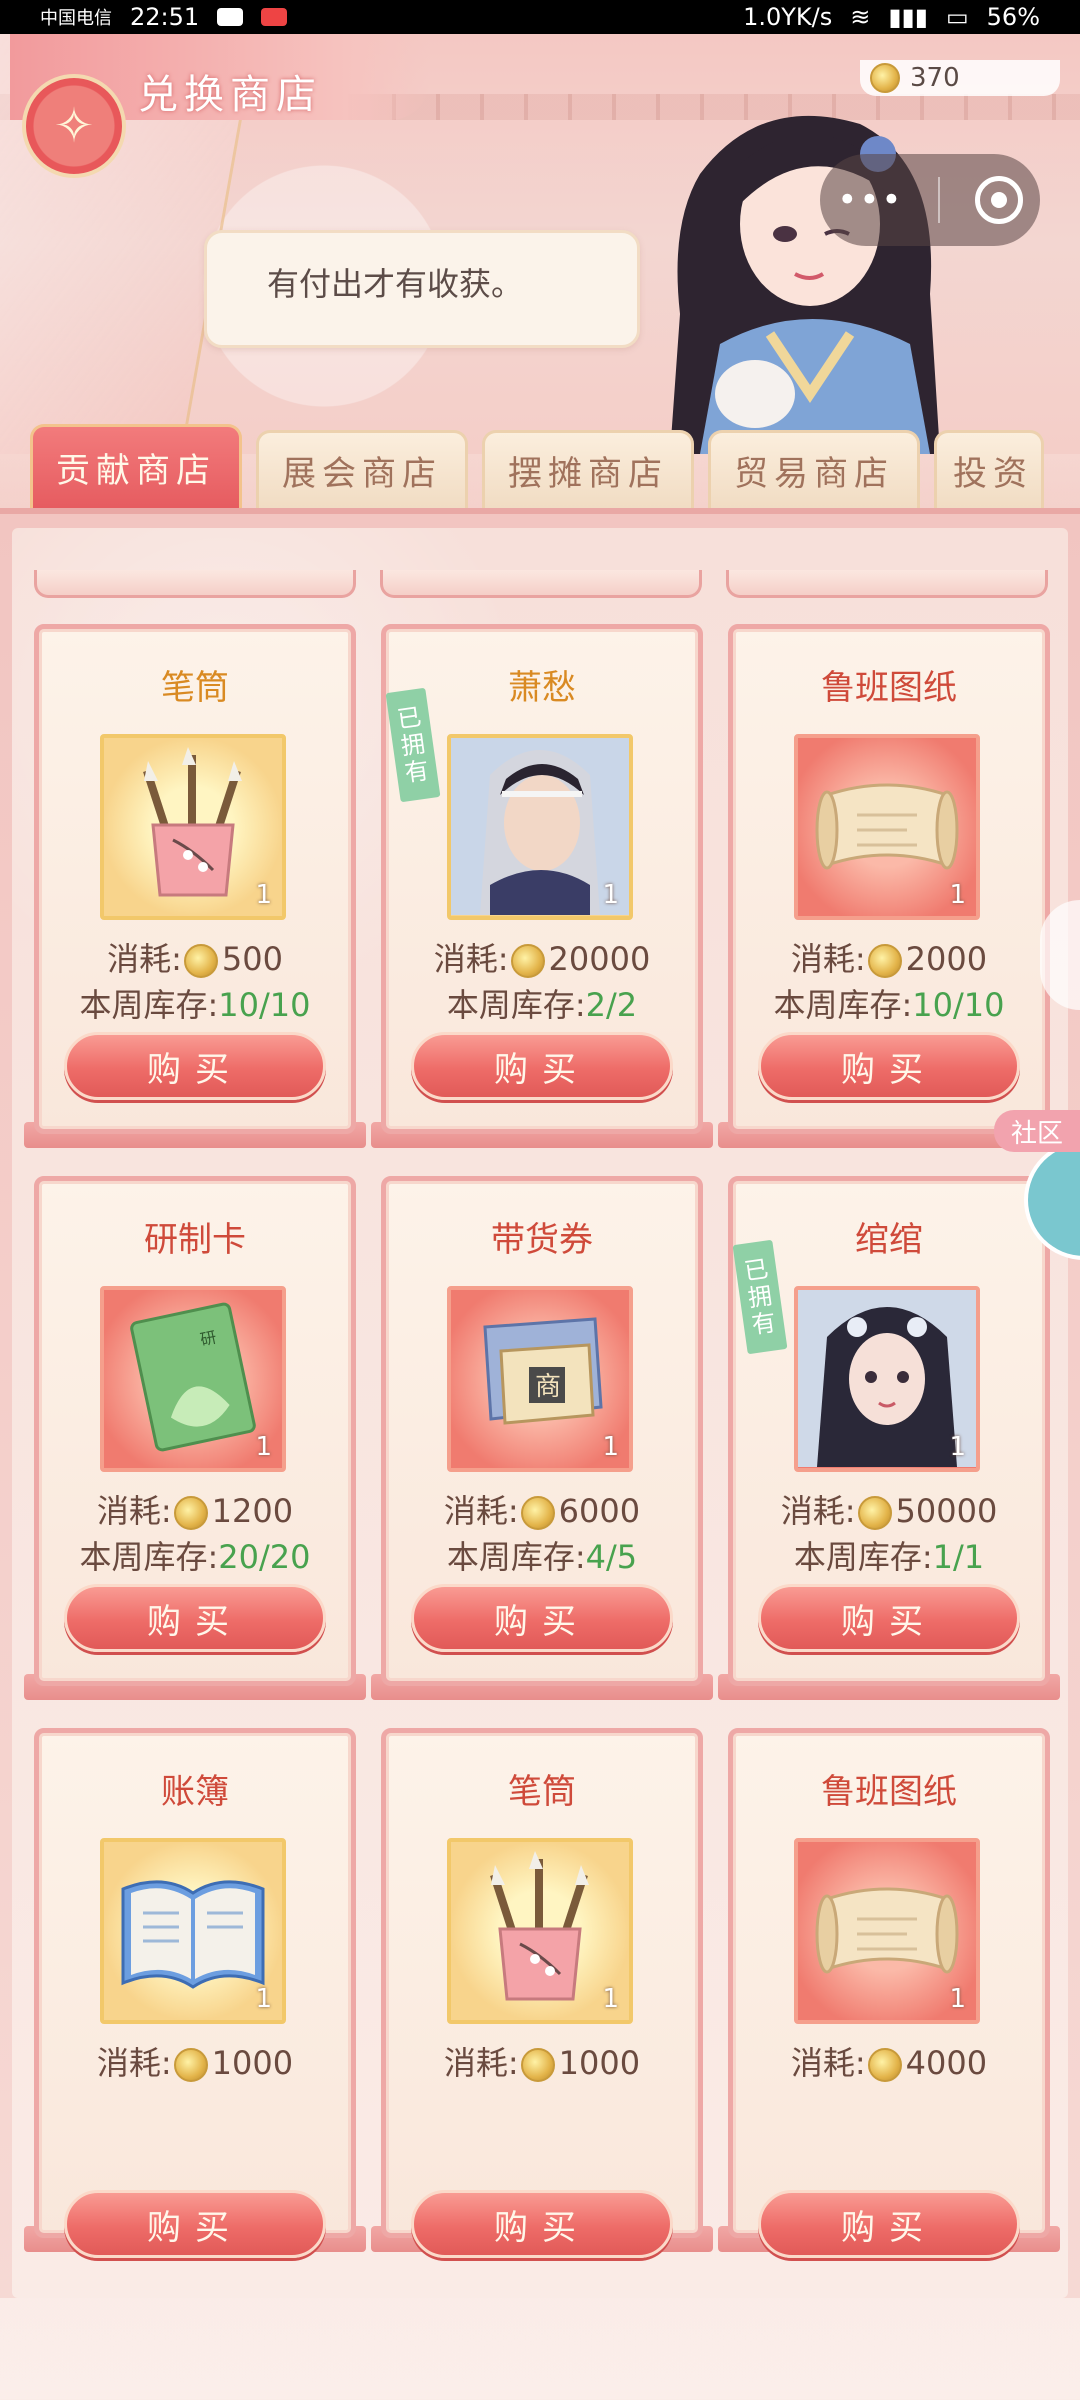 This screenshot has height=2400, width=1080. What do you see at coordinates (805, 284) in the screenshot?
I see `shopkeeper-portrait` at bounding box center [805, 284].